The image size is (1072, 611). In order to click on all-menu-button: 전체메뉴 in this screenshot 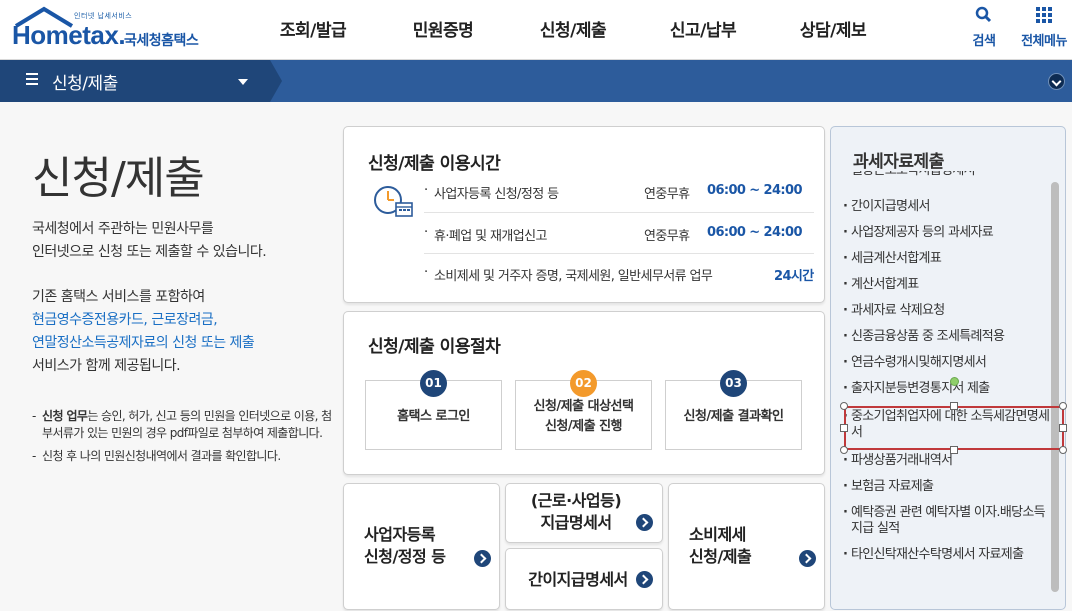, I will do `click(1043, 27)`.